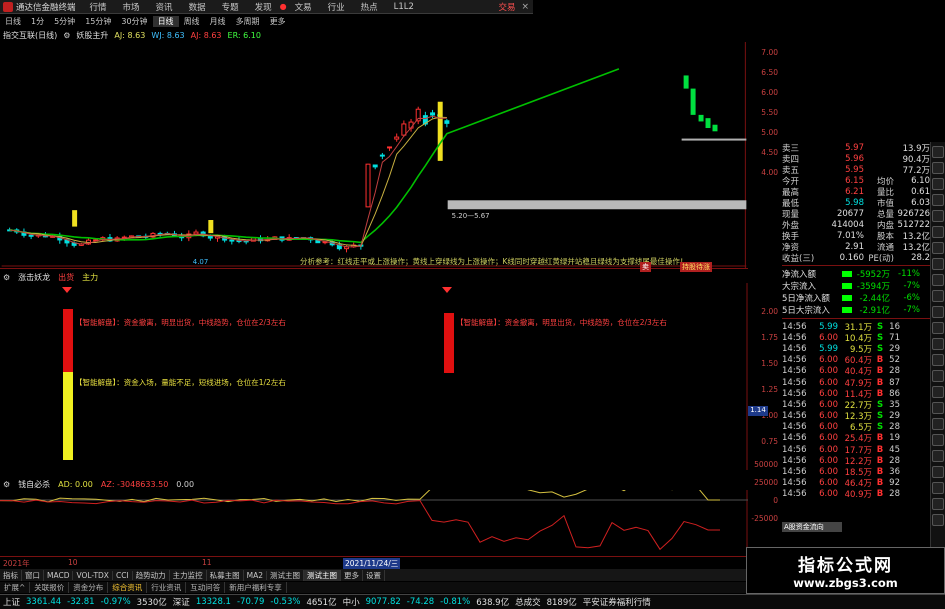 This screenshot has height=609, width=945. I want to click on tf-day: 日线, so click(165, 21).